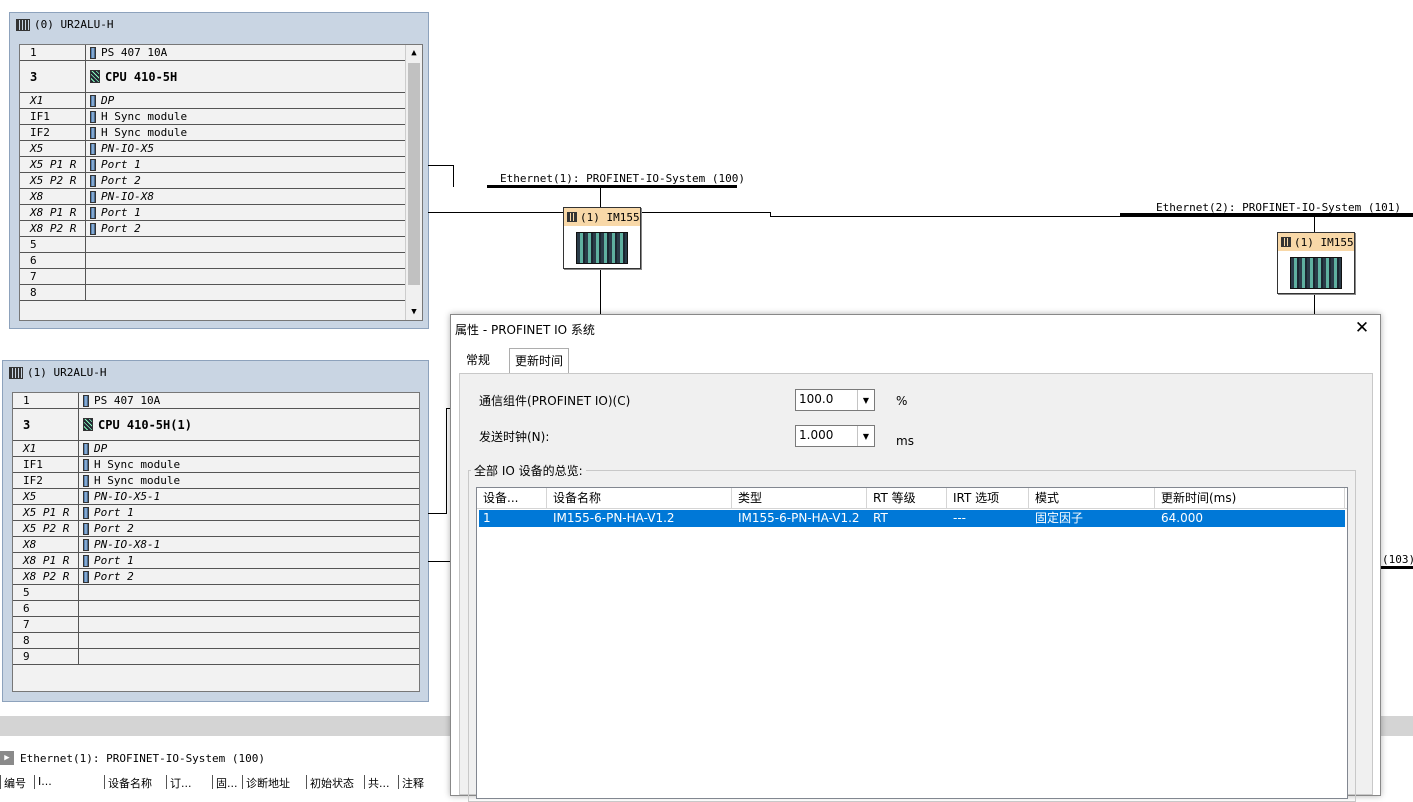 The width and height of the screenshot is (1413, 802). Describe the element at coordinates (137, 424) in the screenshot. I see `module-cell: CPU 410-5H(1)` at that location.